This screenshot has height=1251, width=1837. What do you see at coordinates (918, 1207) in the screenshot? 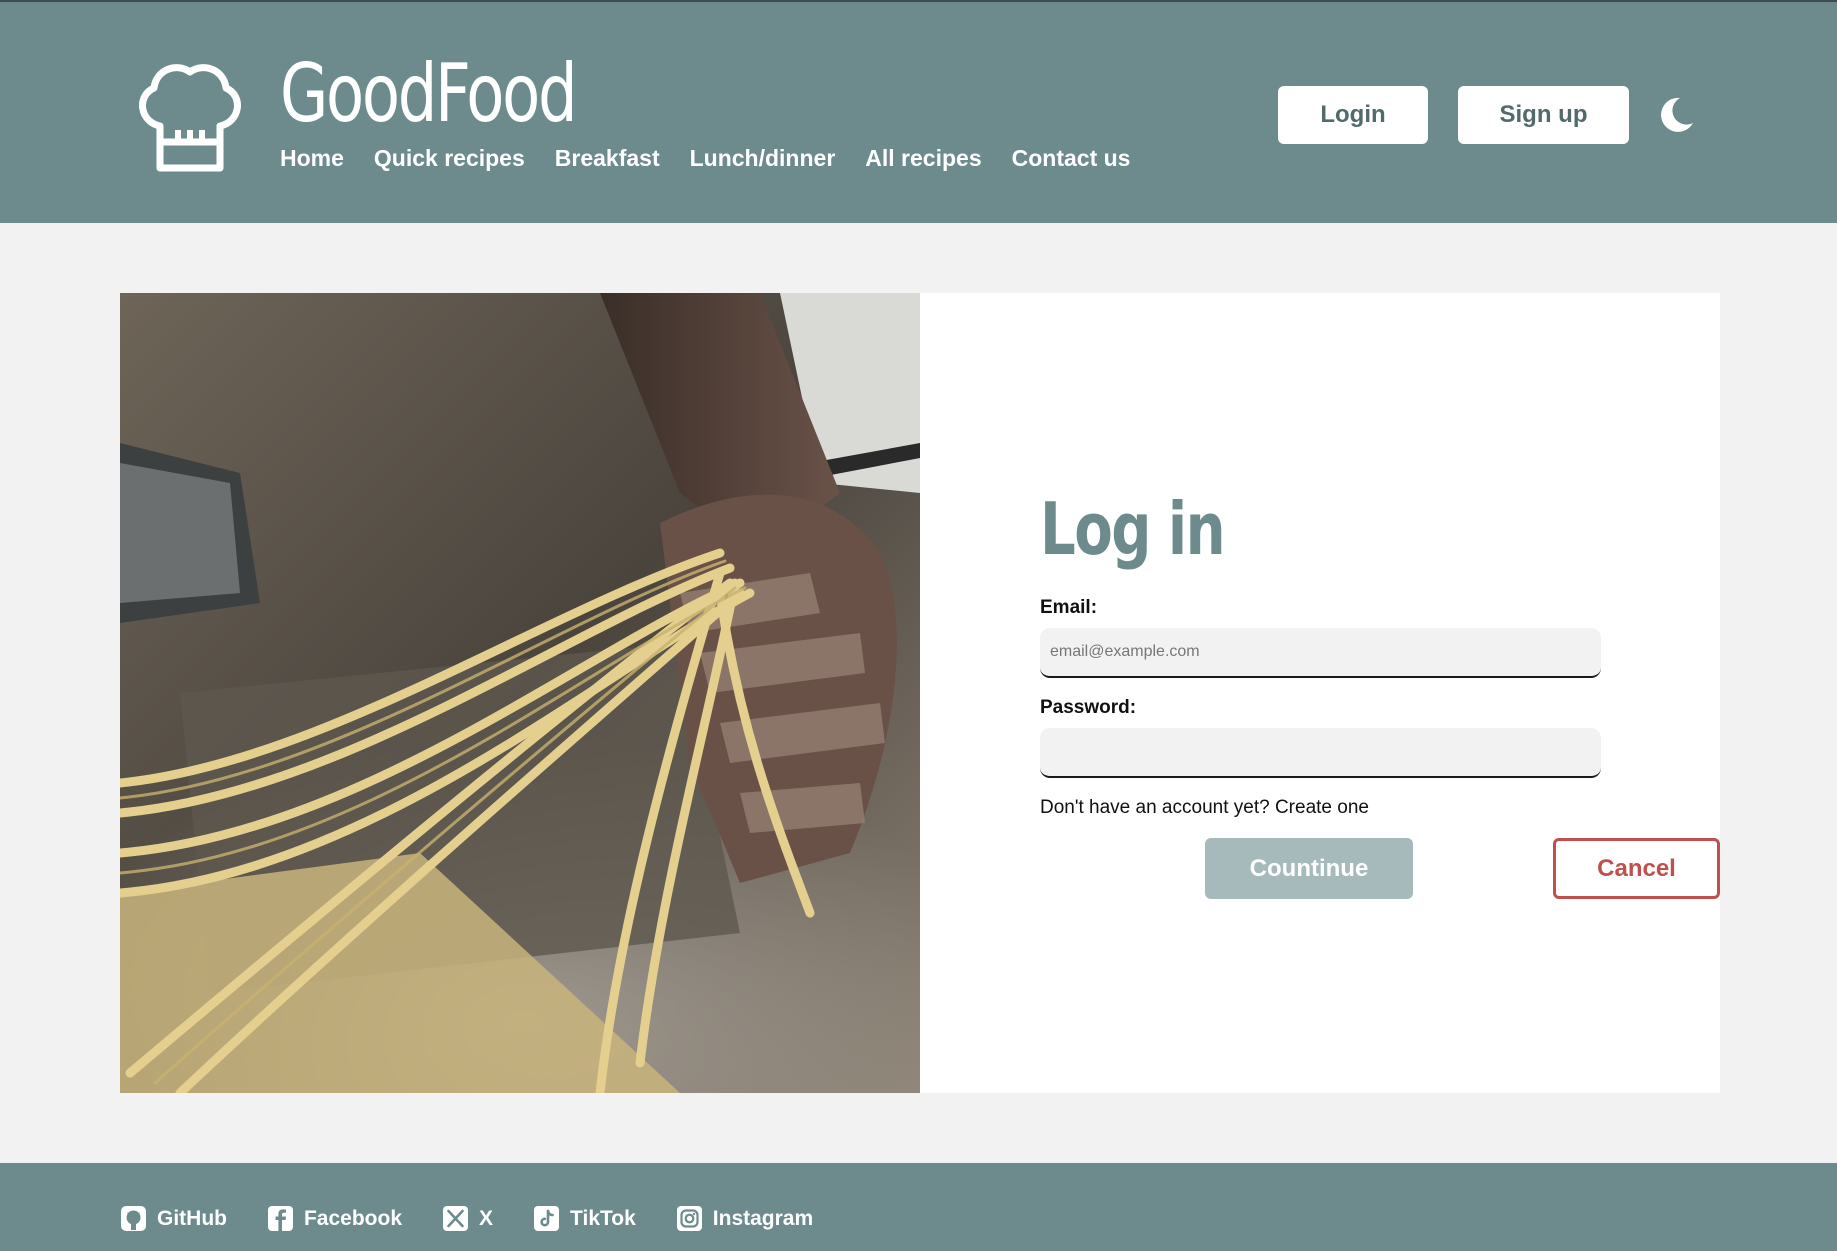
I see `site-footer: GitHub Facebook X TikTok Instagram` at bounding box center [918, 1207].